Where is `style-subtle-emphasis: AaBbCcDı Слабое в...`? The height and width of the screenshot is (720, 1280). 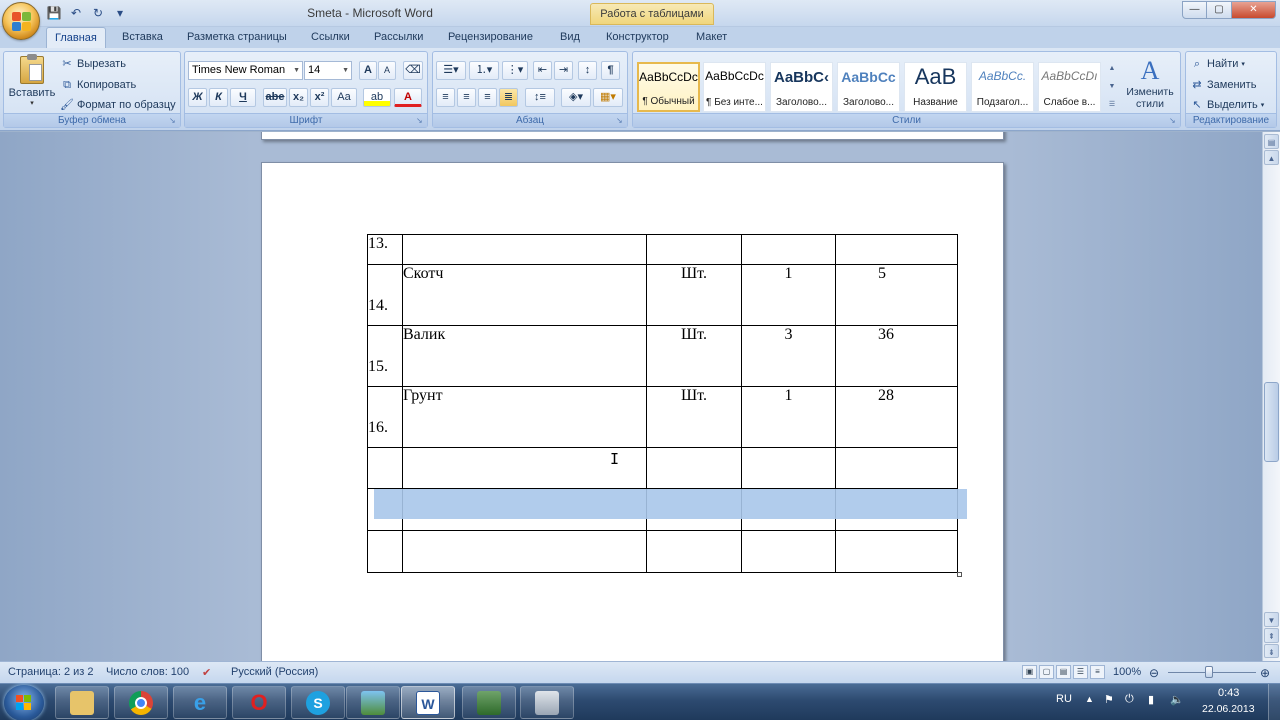
style-subtle-emphasis: AaBbCcDı Слабое в... is located at coordinates (1069, 87).